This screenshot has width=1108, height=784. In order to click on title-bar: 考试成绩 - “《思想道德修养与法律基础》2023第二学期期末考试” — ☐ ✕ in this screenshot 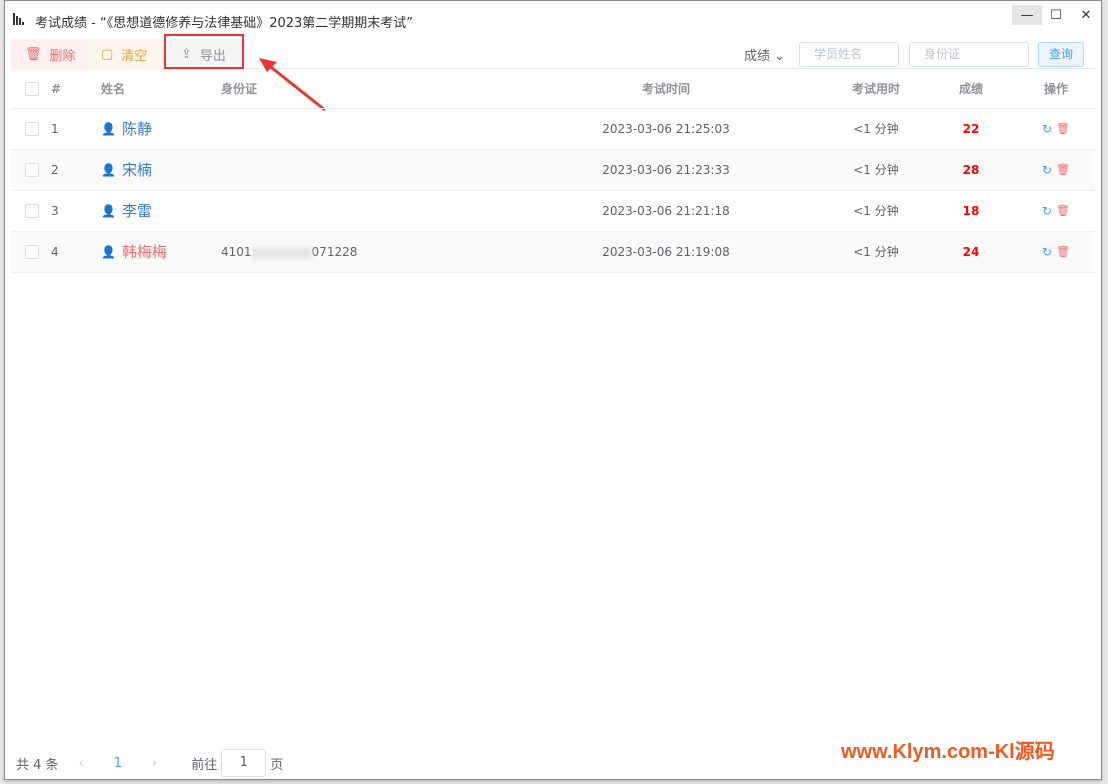, I will do `click(553, 18)`.